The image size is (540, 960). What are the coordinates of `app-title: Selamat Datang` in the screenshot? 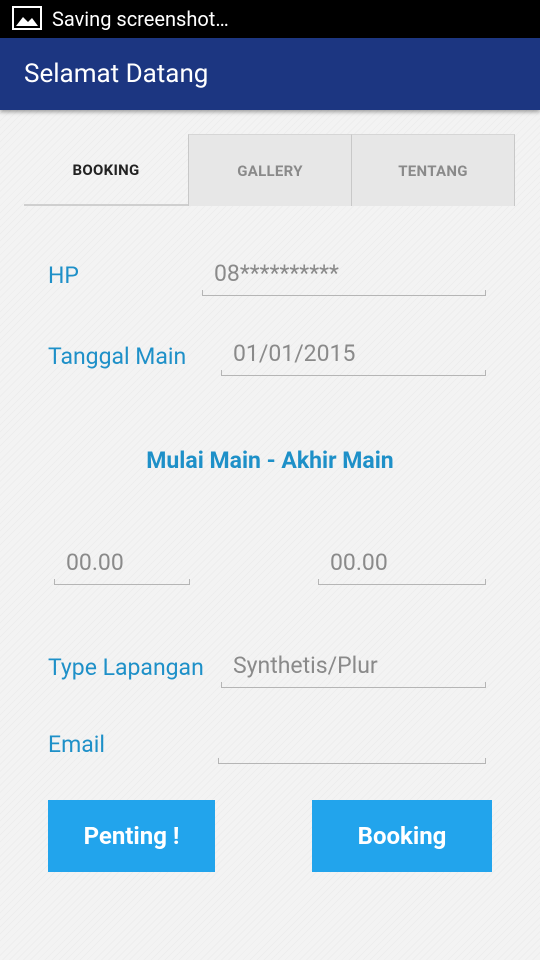 It's located at (116, 74).